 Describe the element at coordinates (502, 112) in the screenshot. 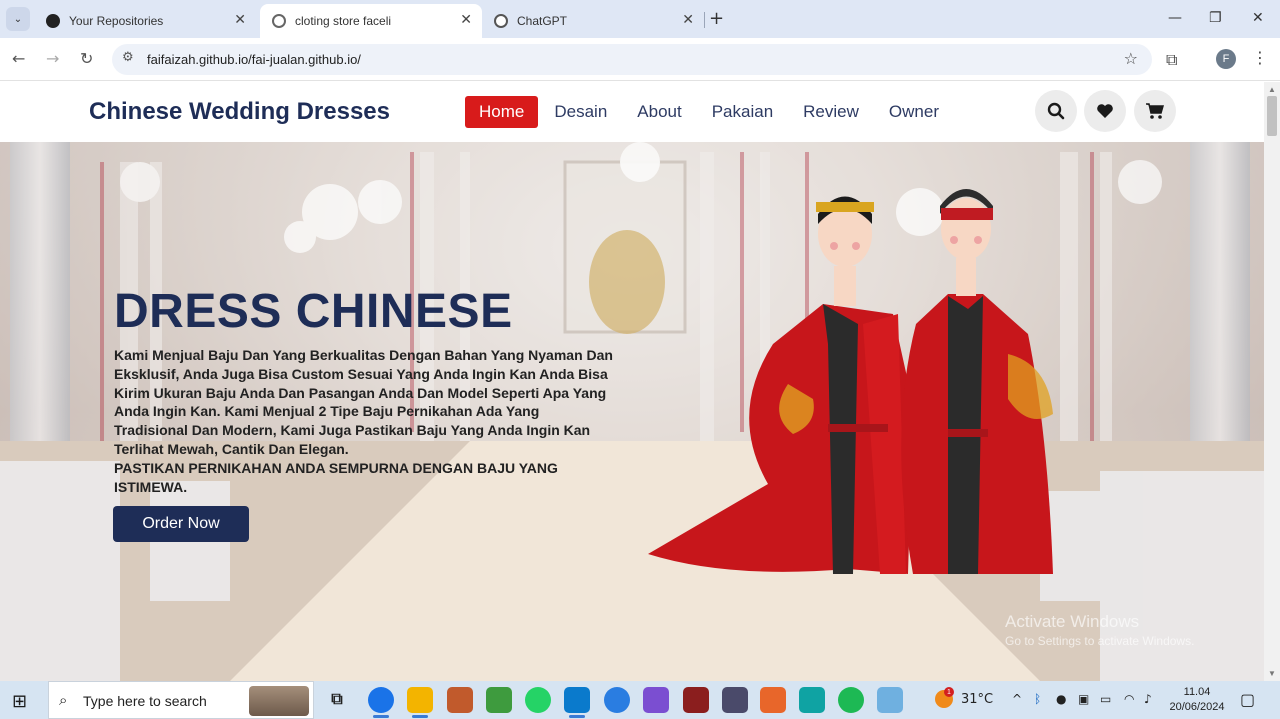

I see `nav-home: Home` at that location.